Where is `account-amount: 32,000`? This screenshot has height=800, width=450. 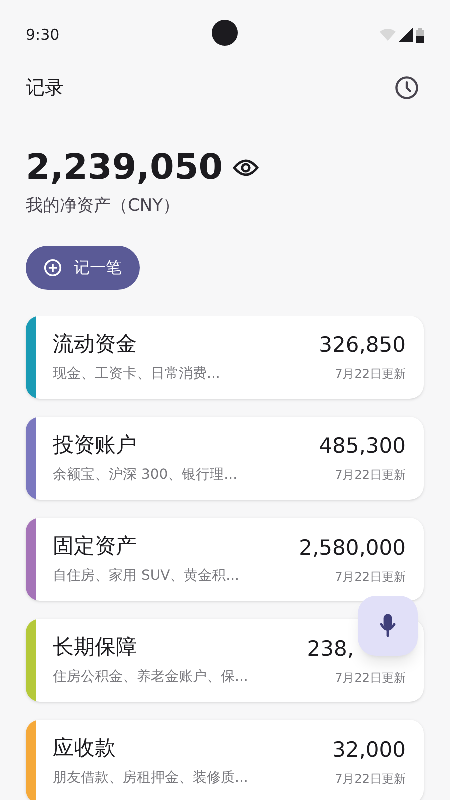
account-amount: 32,000 is located at coordinates (369, 750).